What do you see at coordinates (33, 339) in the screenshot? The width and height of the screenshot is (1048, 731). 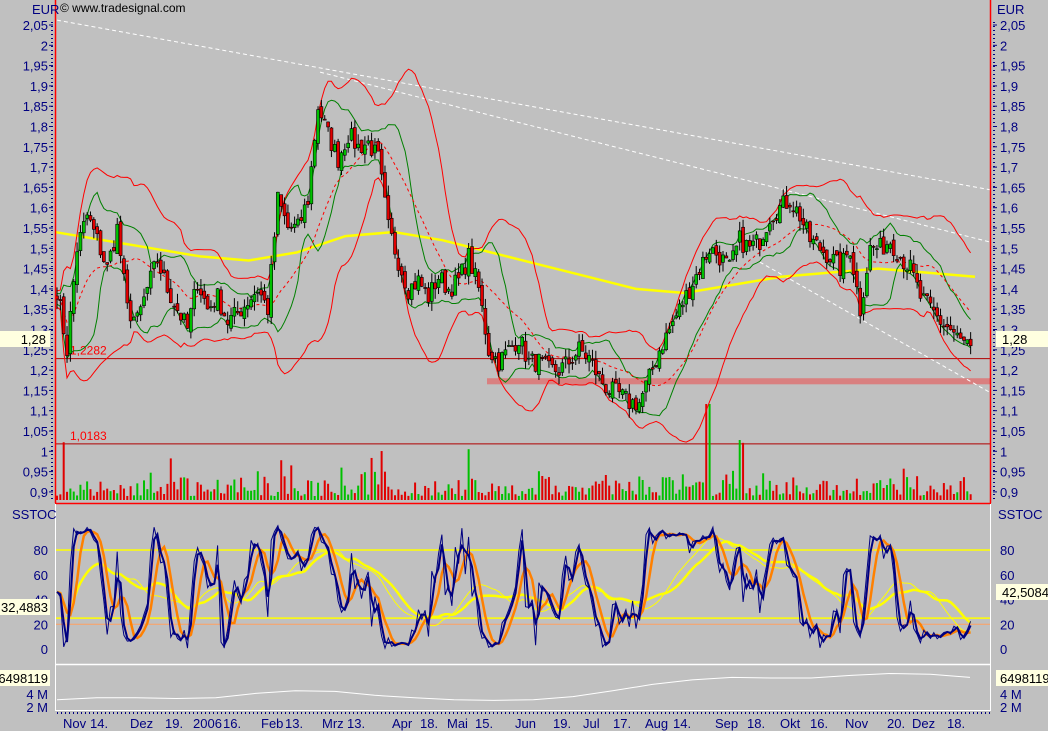 I see `last-price-left: 1,28` at bounding box center [33, 339].